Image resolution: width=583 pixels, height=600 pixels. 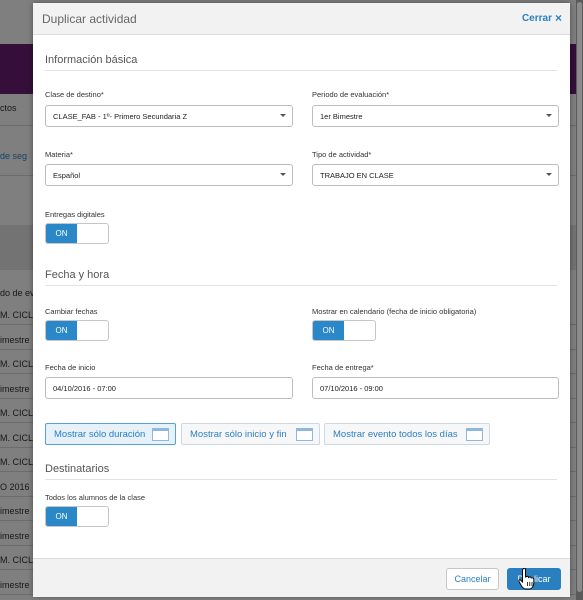 I want to click on clase-destino-label: Clase de destino*, so click(x=74, y=94).